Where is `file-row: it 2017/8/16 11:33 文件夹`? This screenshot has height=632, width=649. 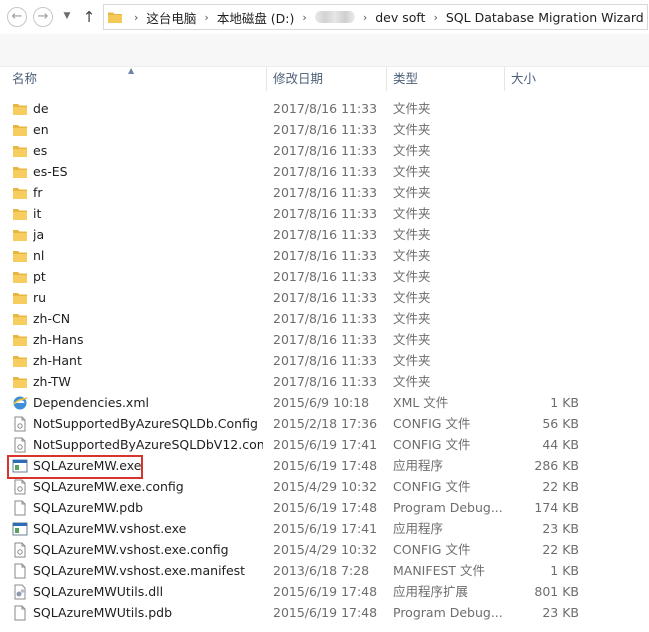
file-row: it 2017/8/16 11:33 文件夹 is located at coordinates (324, 213).